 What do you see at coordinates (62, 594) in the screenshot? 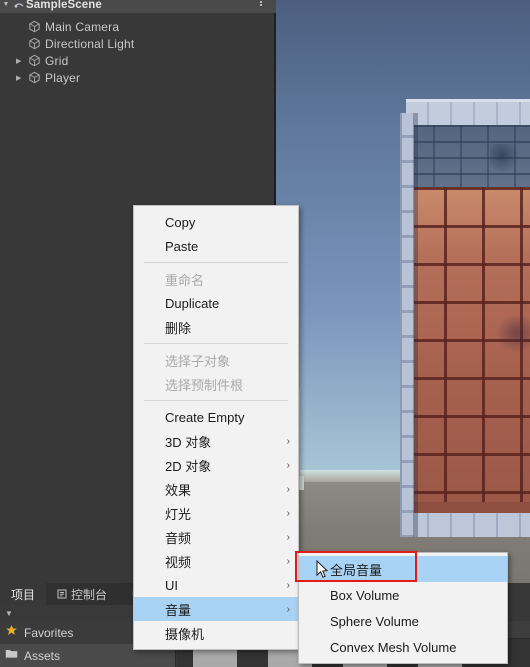
I see `console-icon` at bounding box center [62, 594].